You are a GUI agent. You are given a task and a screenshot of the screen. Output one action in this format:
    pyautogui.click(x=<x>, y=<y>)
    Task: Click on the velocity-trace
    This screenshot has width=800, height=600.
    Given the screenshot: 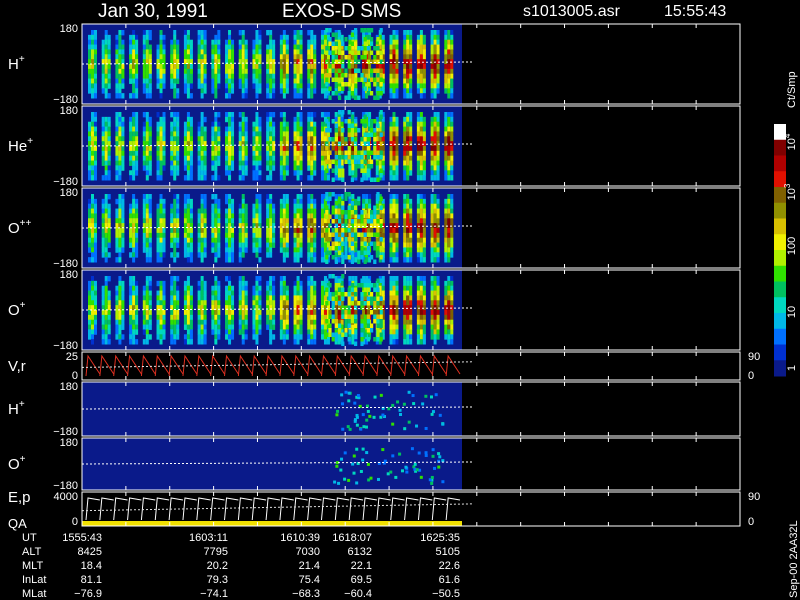 What is the action you would take?
    pyautogui.click(x=93, y=365)
    